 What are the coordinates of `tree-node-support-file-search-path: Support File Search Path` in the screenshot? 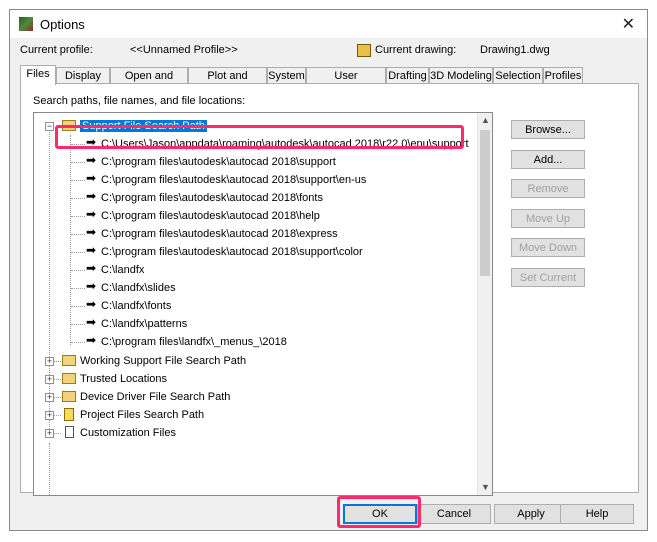 It's located at (143, 126).